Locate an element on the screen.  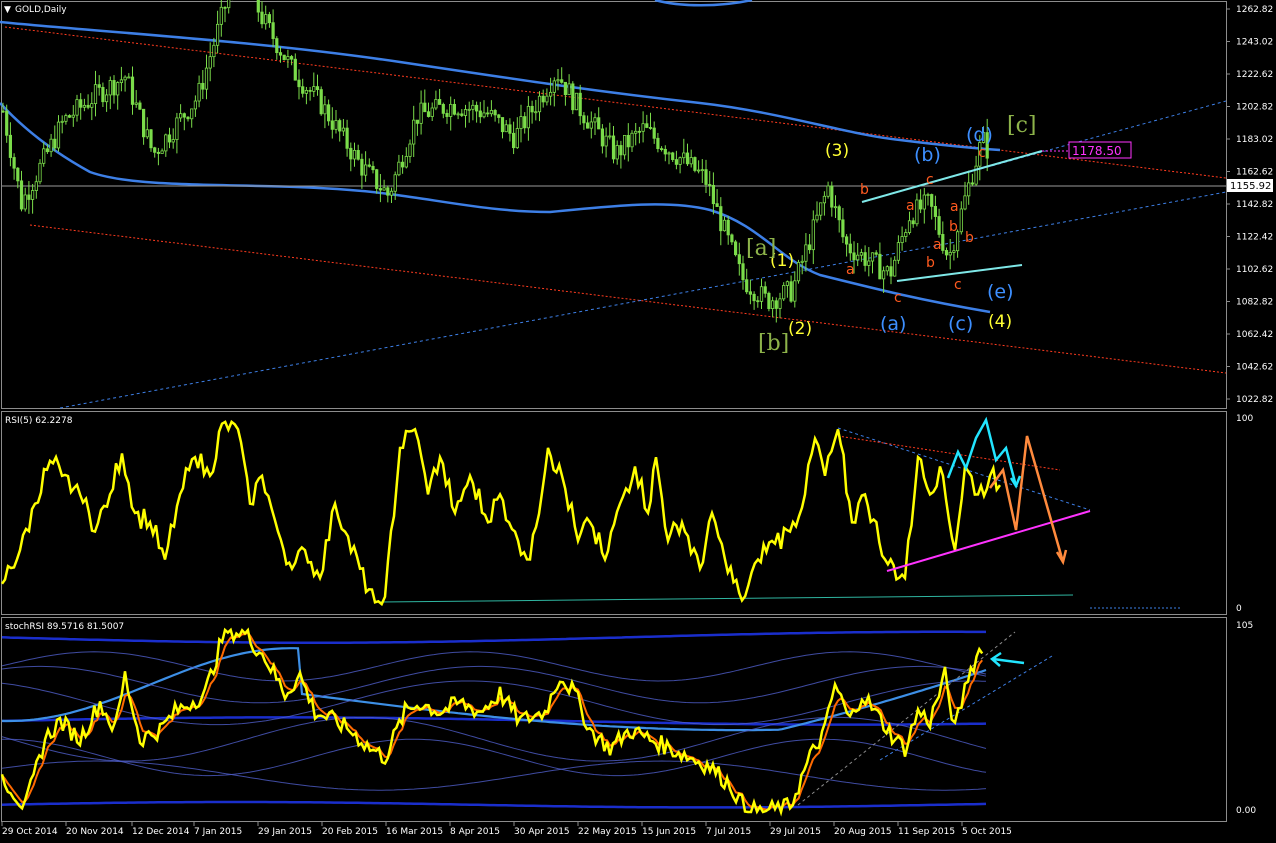
rsi-axis-100: 100 is located at coordinates (1244, 419).